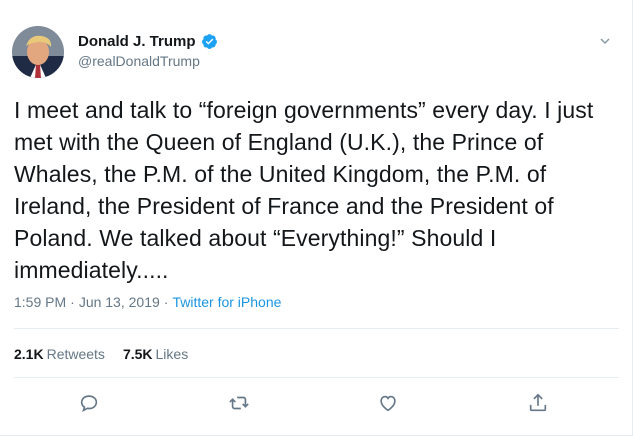  Describe the element at coordinates (209, 41) in the screenshot. I see `verified-badge-icon` at that location.